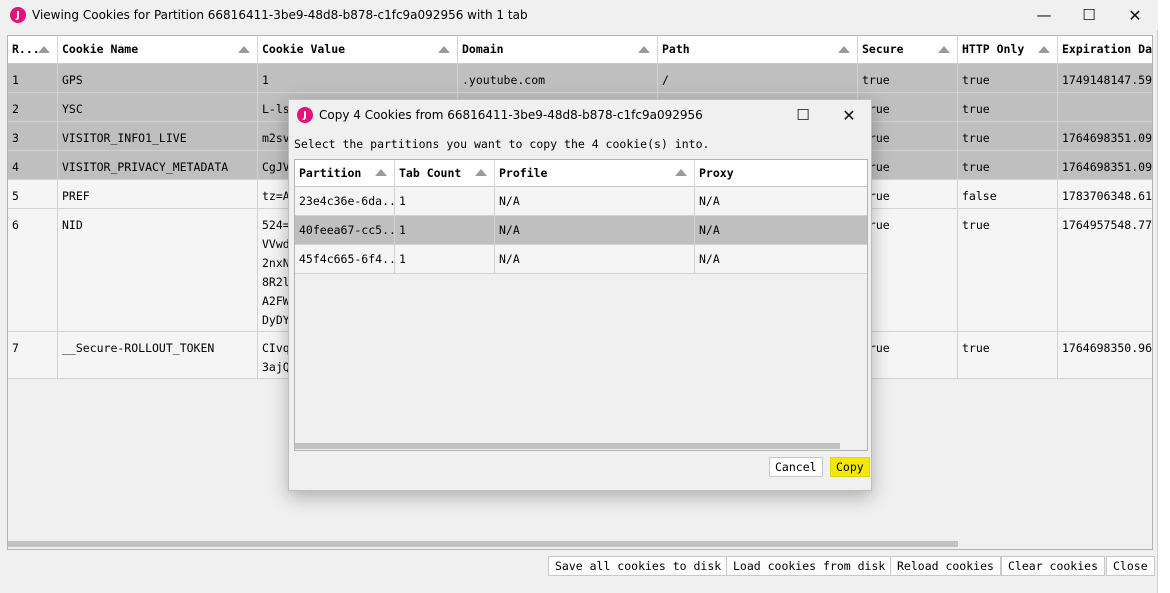 The height and width of the screenshot is (593, 1170). Describe the element at coordinates (1008, 194) in the screenshot. I see `cell-http-only: false` at that location.